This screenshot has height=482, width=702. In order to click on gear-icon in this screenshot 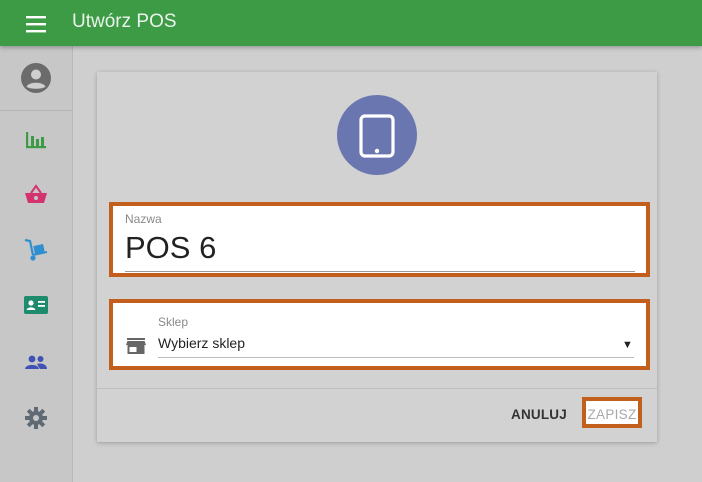, I will do `click(36, 418)`.